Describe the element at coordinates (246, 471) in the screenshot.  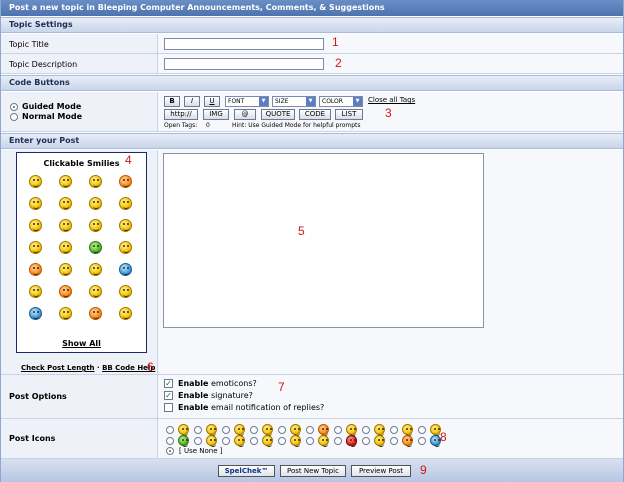
I see `spellcheck-button: SpelChek™` at that location.